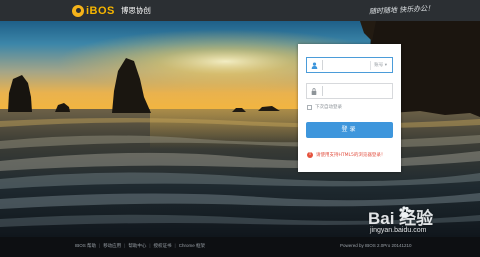 The image size is (480, 257). What do you see at coordinates (398, 230) in the screenshot?
I see `watermark-url: jingyan.baidu.com` at bounding box center [398, 230].